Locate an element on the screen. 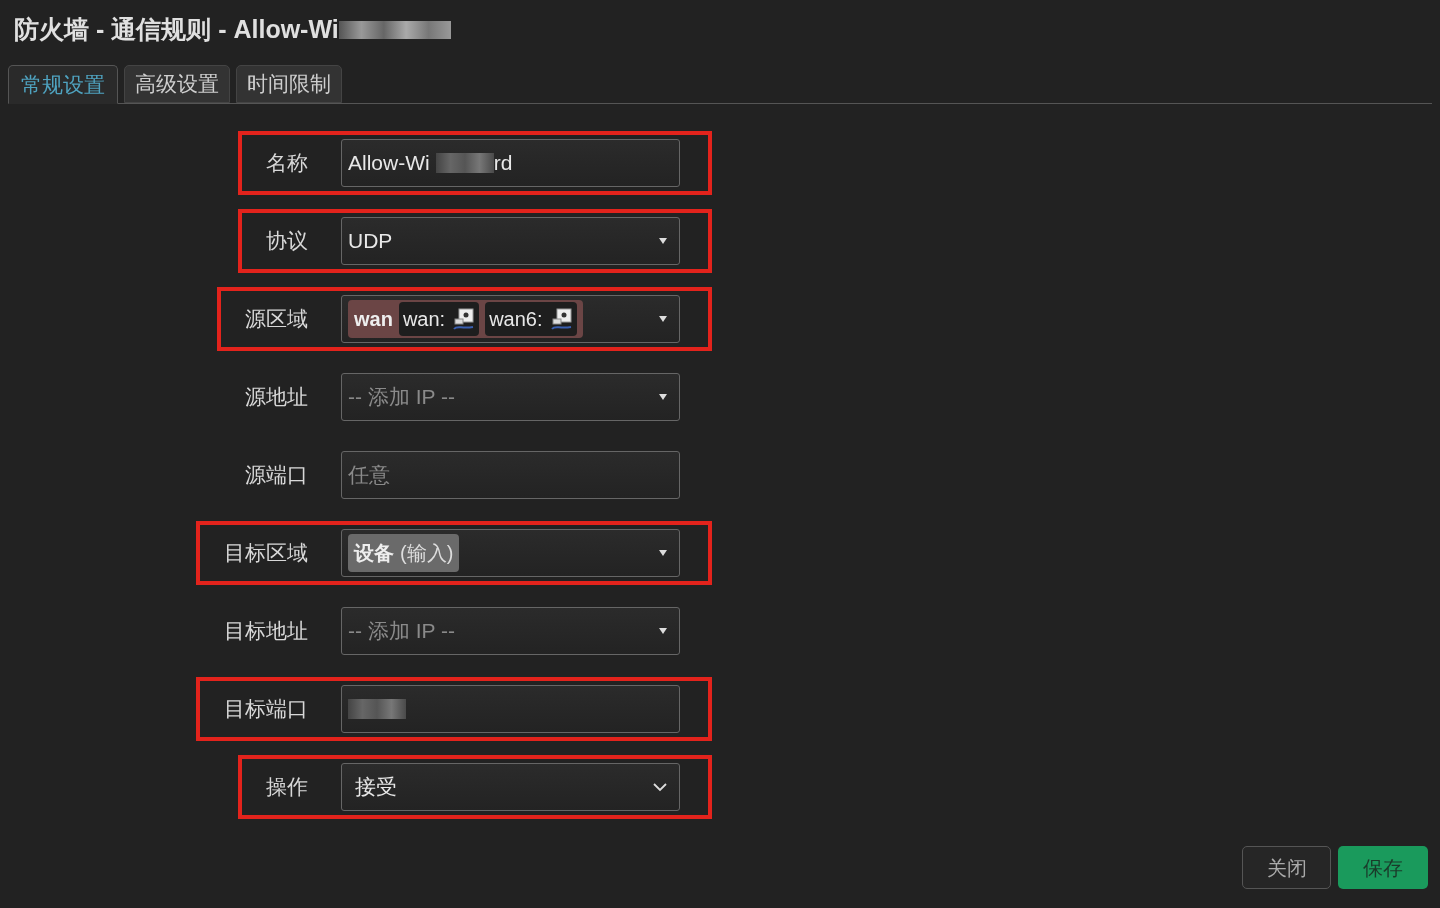 The width and height of the screenshot is (1440, 908). field-label: 名称 is located at coordinates (287, 163).